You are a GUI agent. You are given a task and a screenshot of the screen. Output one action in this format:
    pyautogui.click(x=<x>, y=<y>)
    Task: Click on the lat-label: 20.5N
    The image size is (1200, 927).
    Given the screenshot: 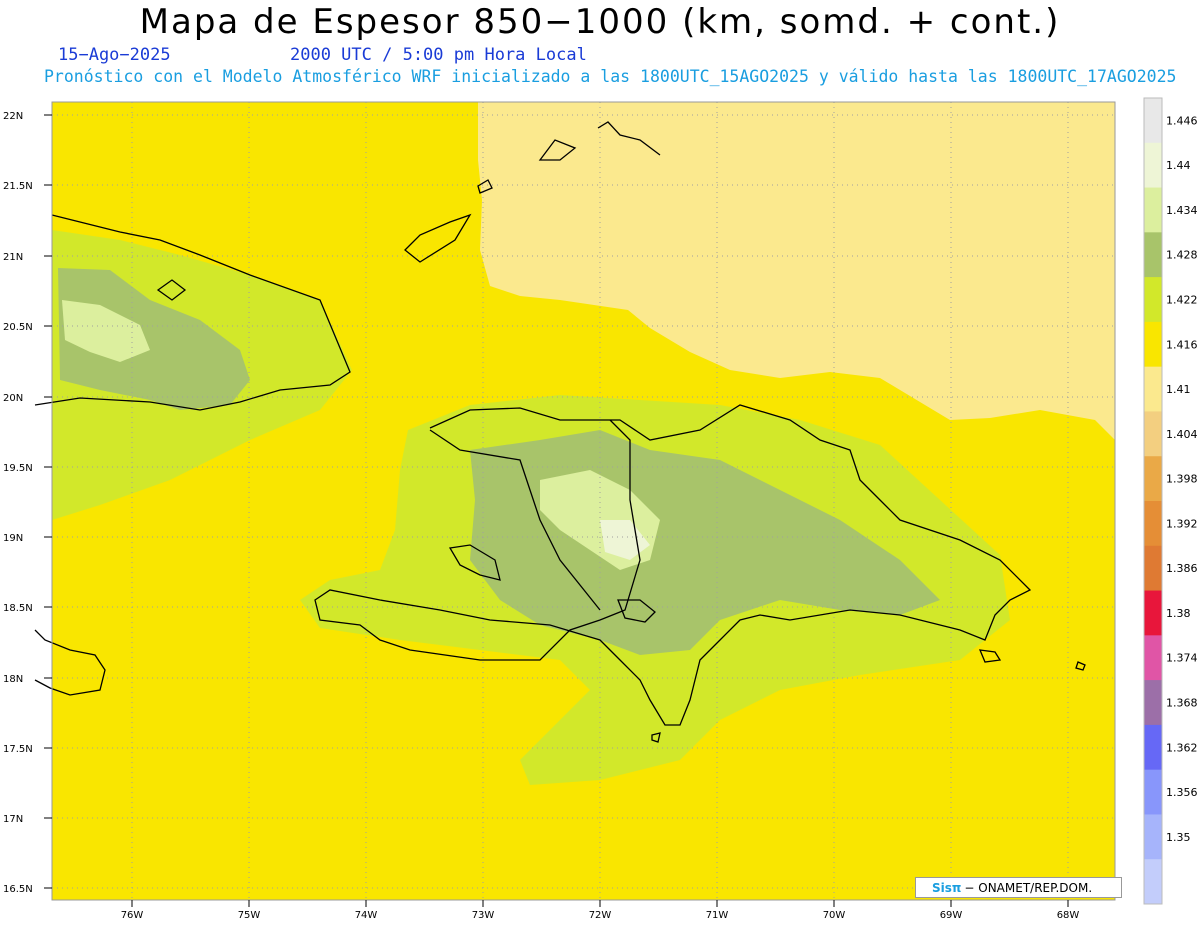 What is the action you would take?
    pyautogui.click(x=18, y=327)
    